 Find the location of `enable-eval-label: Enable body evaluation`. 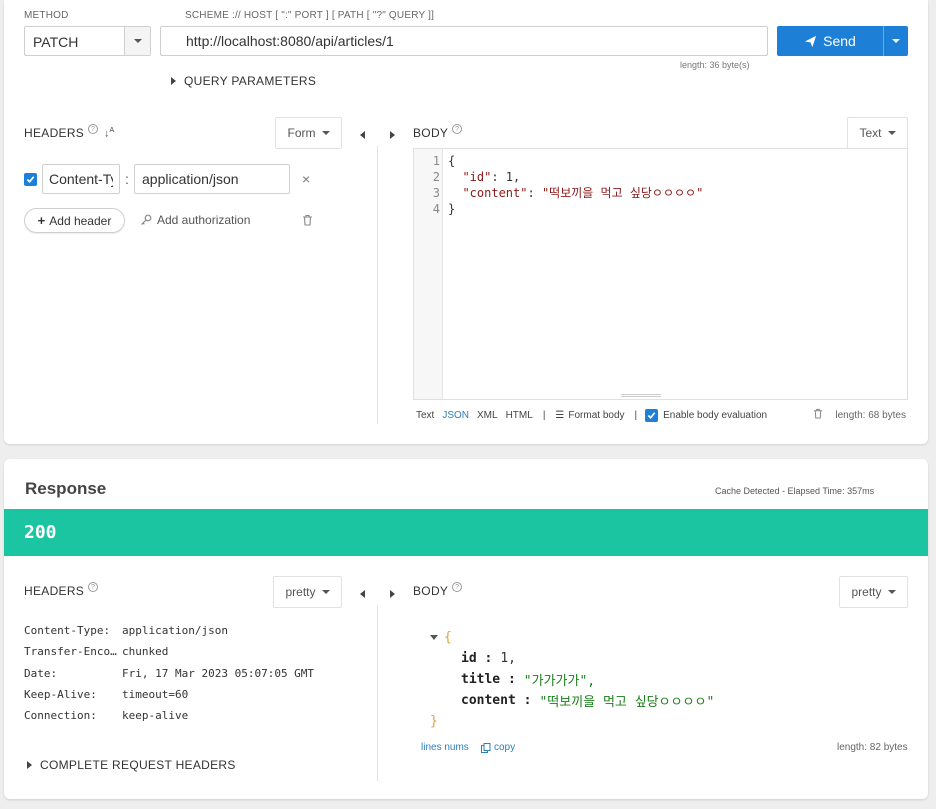

enable-eval-label: Enable body evaluation is located at coordinates (715, 415).